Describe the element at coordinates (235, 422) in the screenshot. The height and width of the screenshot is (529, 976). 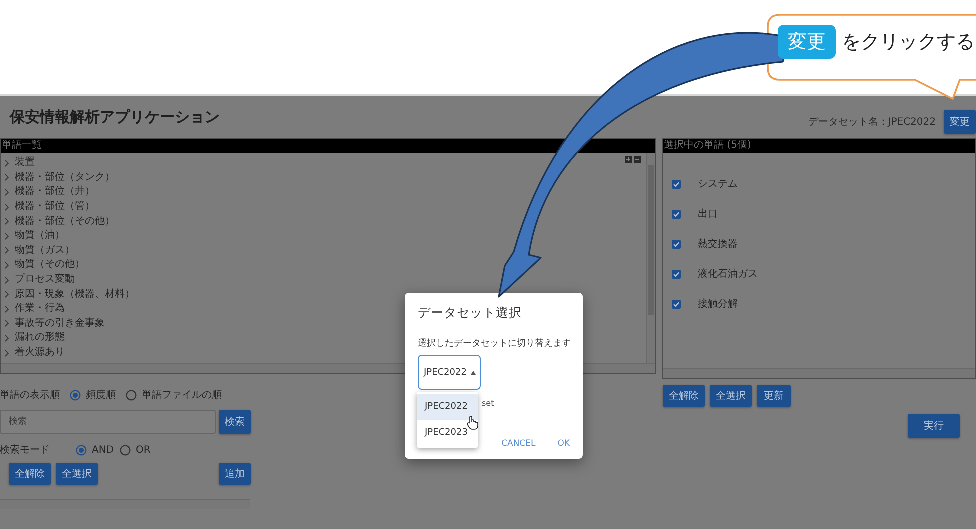
I see `search-button: 検索` at that location.